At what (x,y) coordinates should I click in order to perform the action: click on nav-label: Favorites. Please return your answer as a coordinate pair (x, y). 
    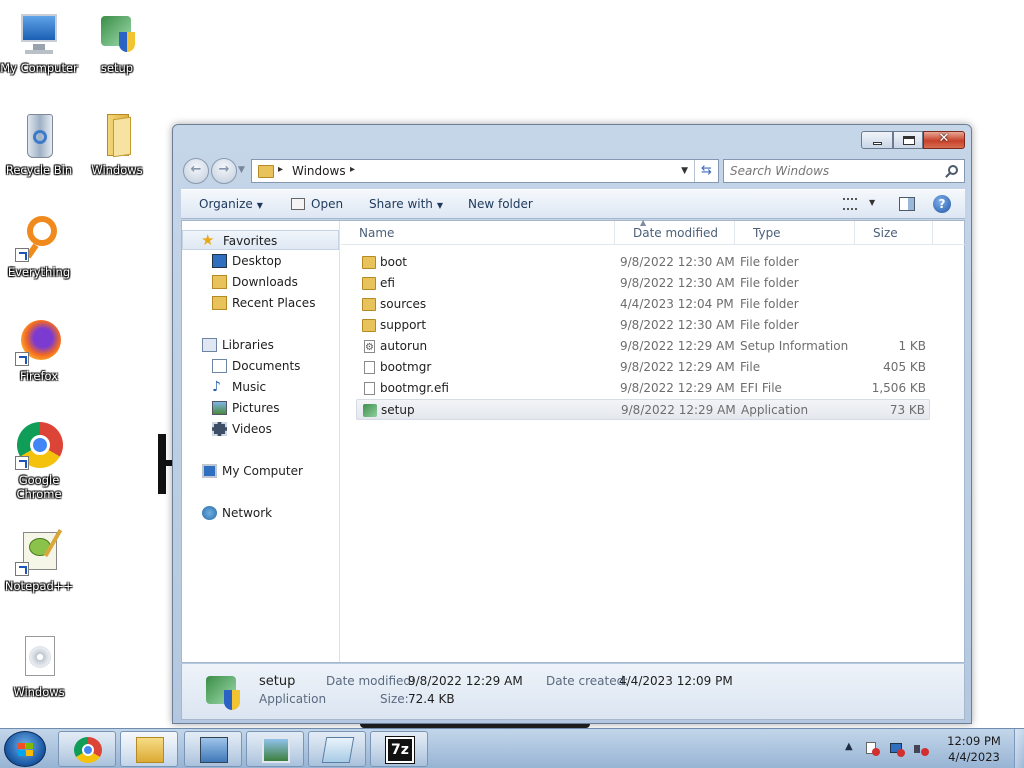
    Looking at the image, I should click on (250, 241).